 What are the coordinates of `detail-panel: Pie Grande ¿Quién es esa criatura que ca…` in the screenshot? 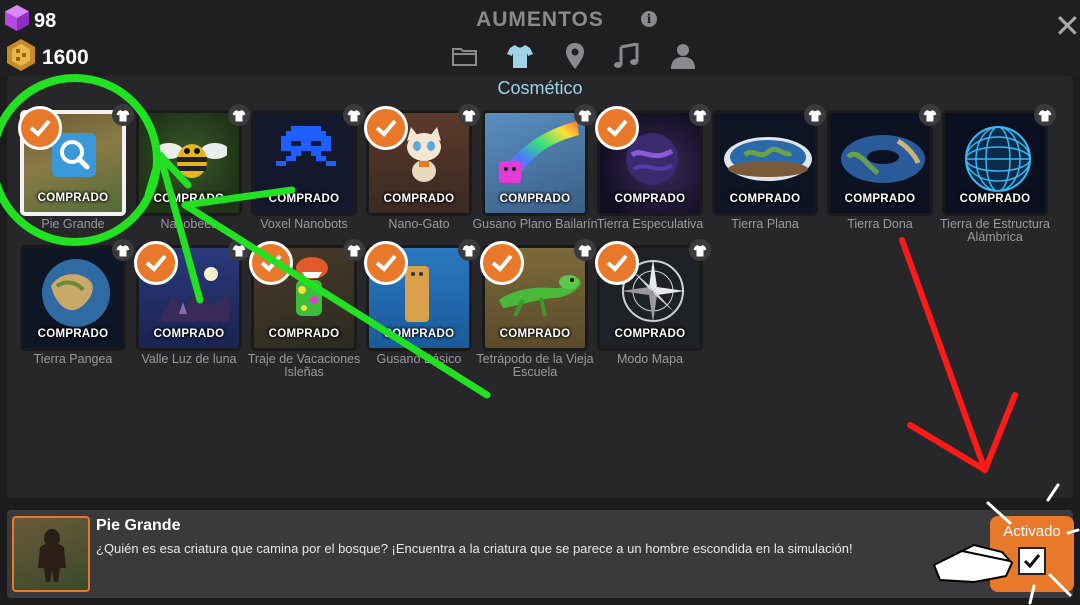 It's located at (540, 554).